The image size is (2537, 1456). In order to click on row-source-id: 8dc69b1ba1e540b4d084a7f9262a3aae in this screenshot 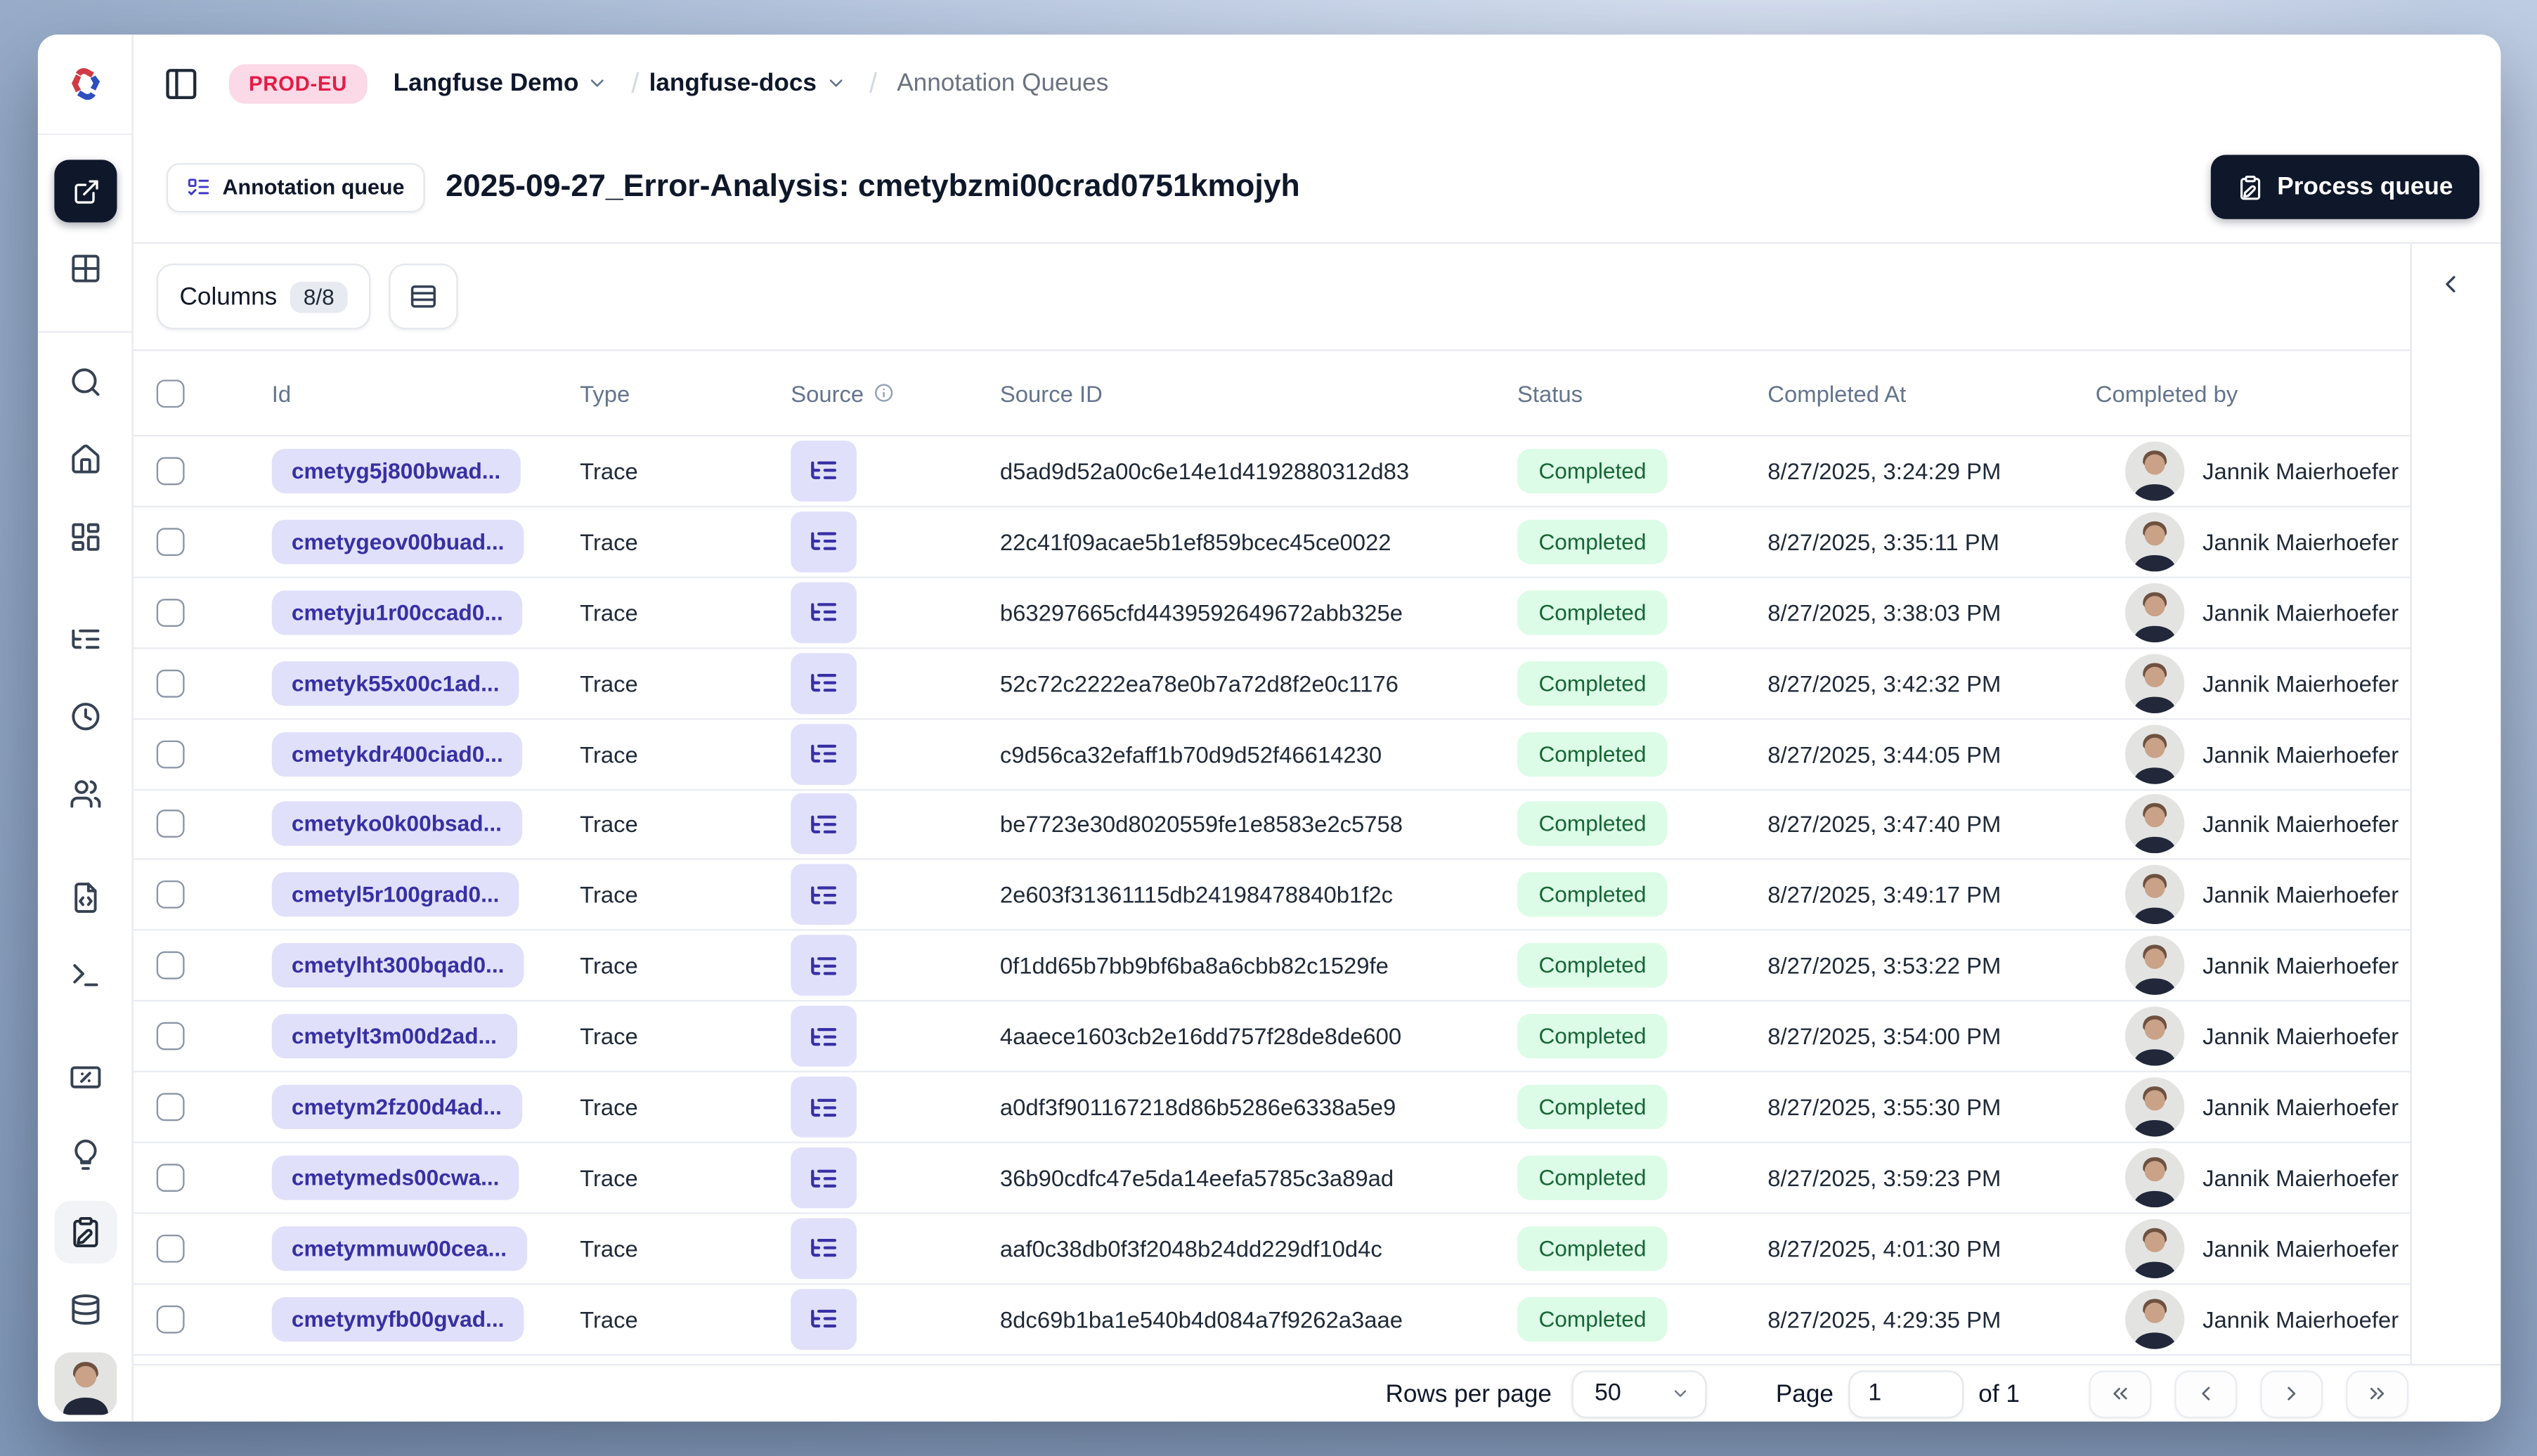, I will do `click(1201, 1319)`.